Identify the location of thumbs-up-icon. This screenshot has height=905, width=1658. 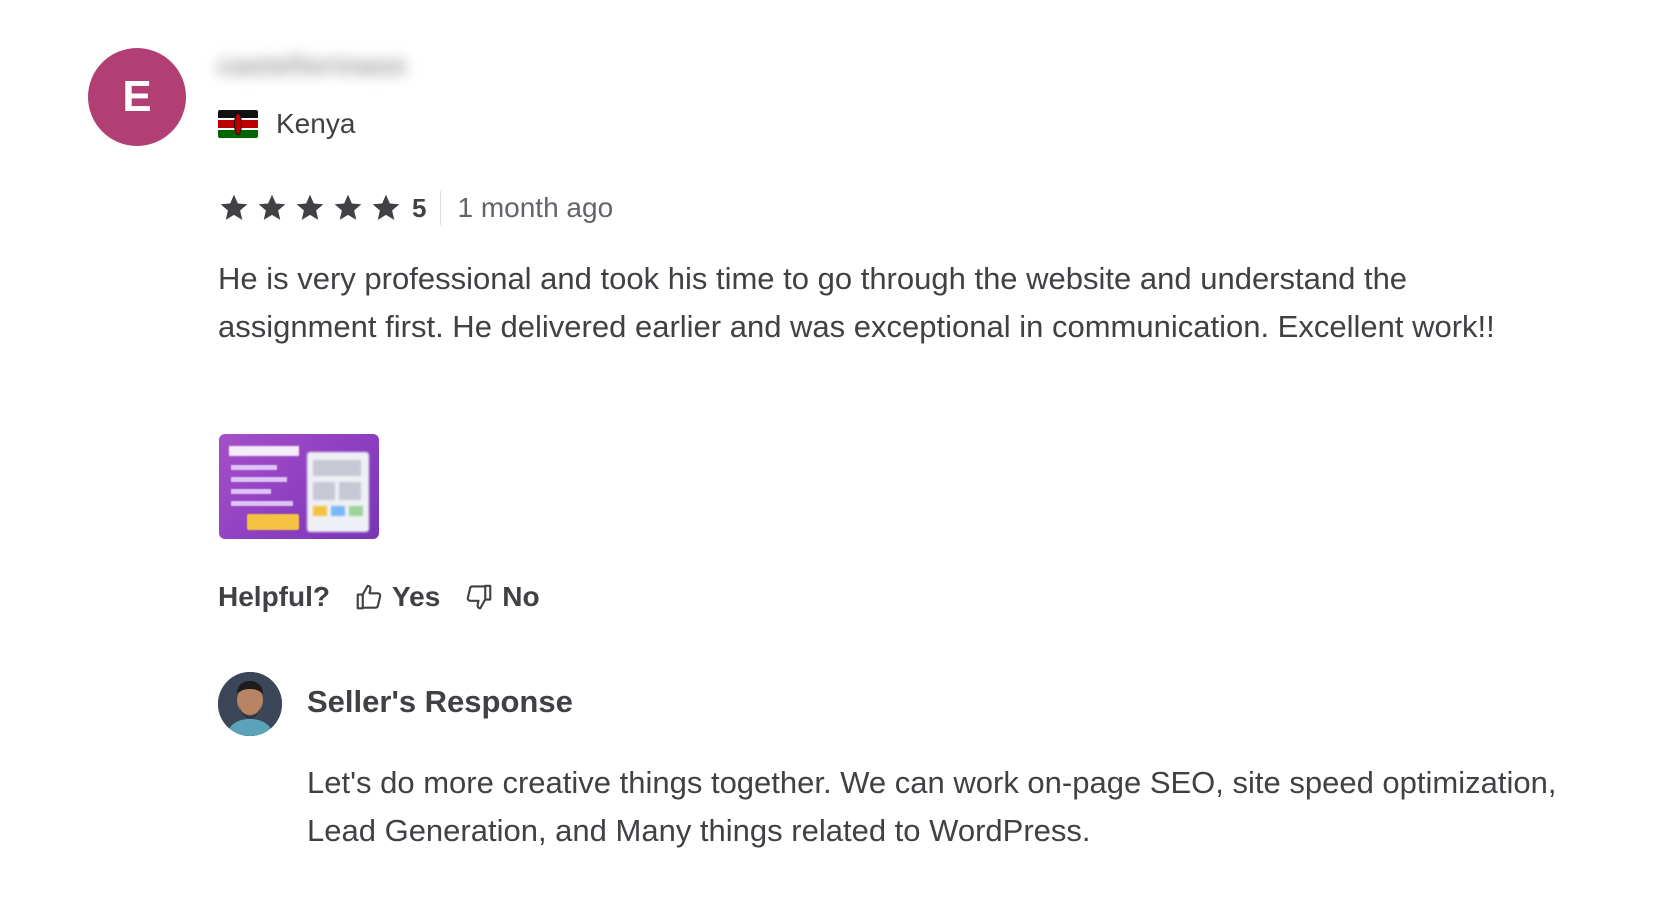
(369, 597).